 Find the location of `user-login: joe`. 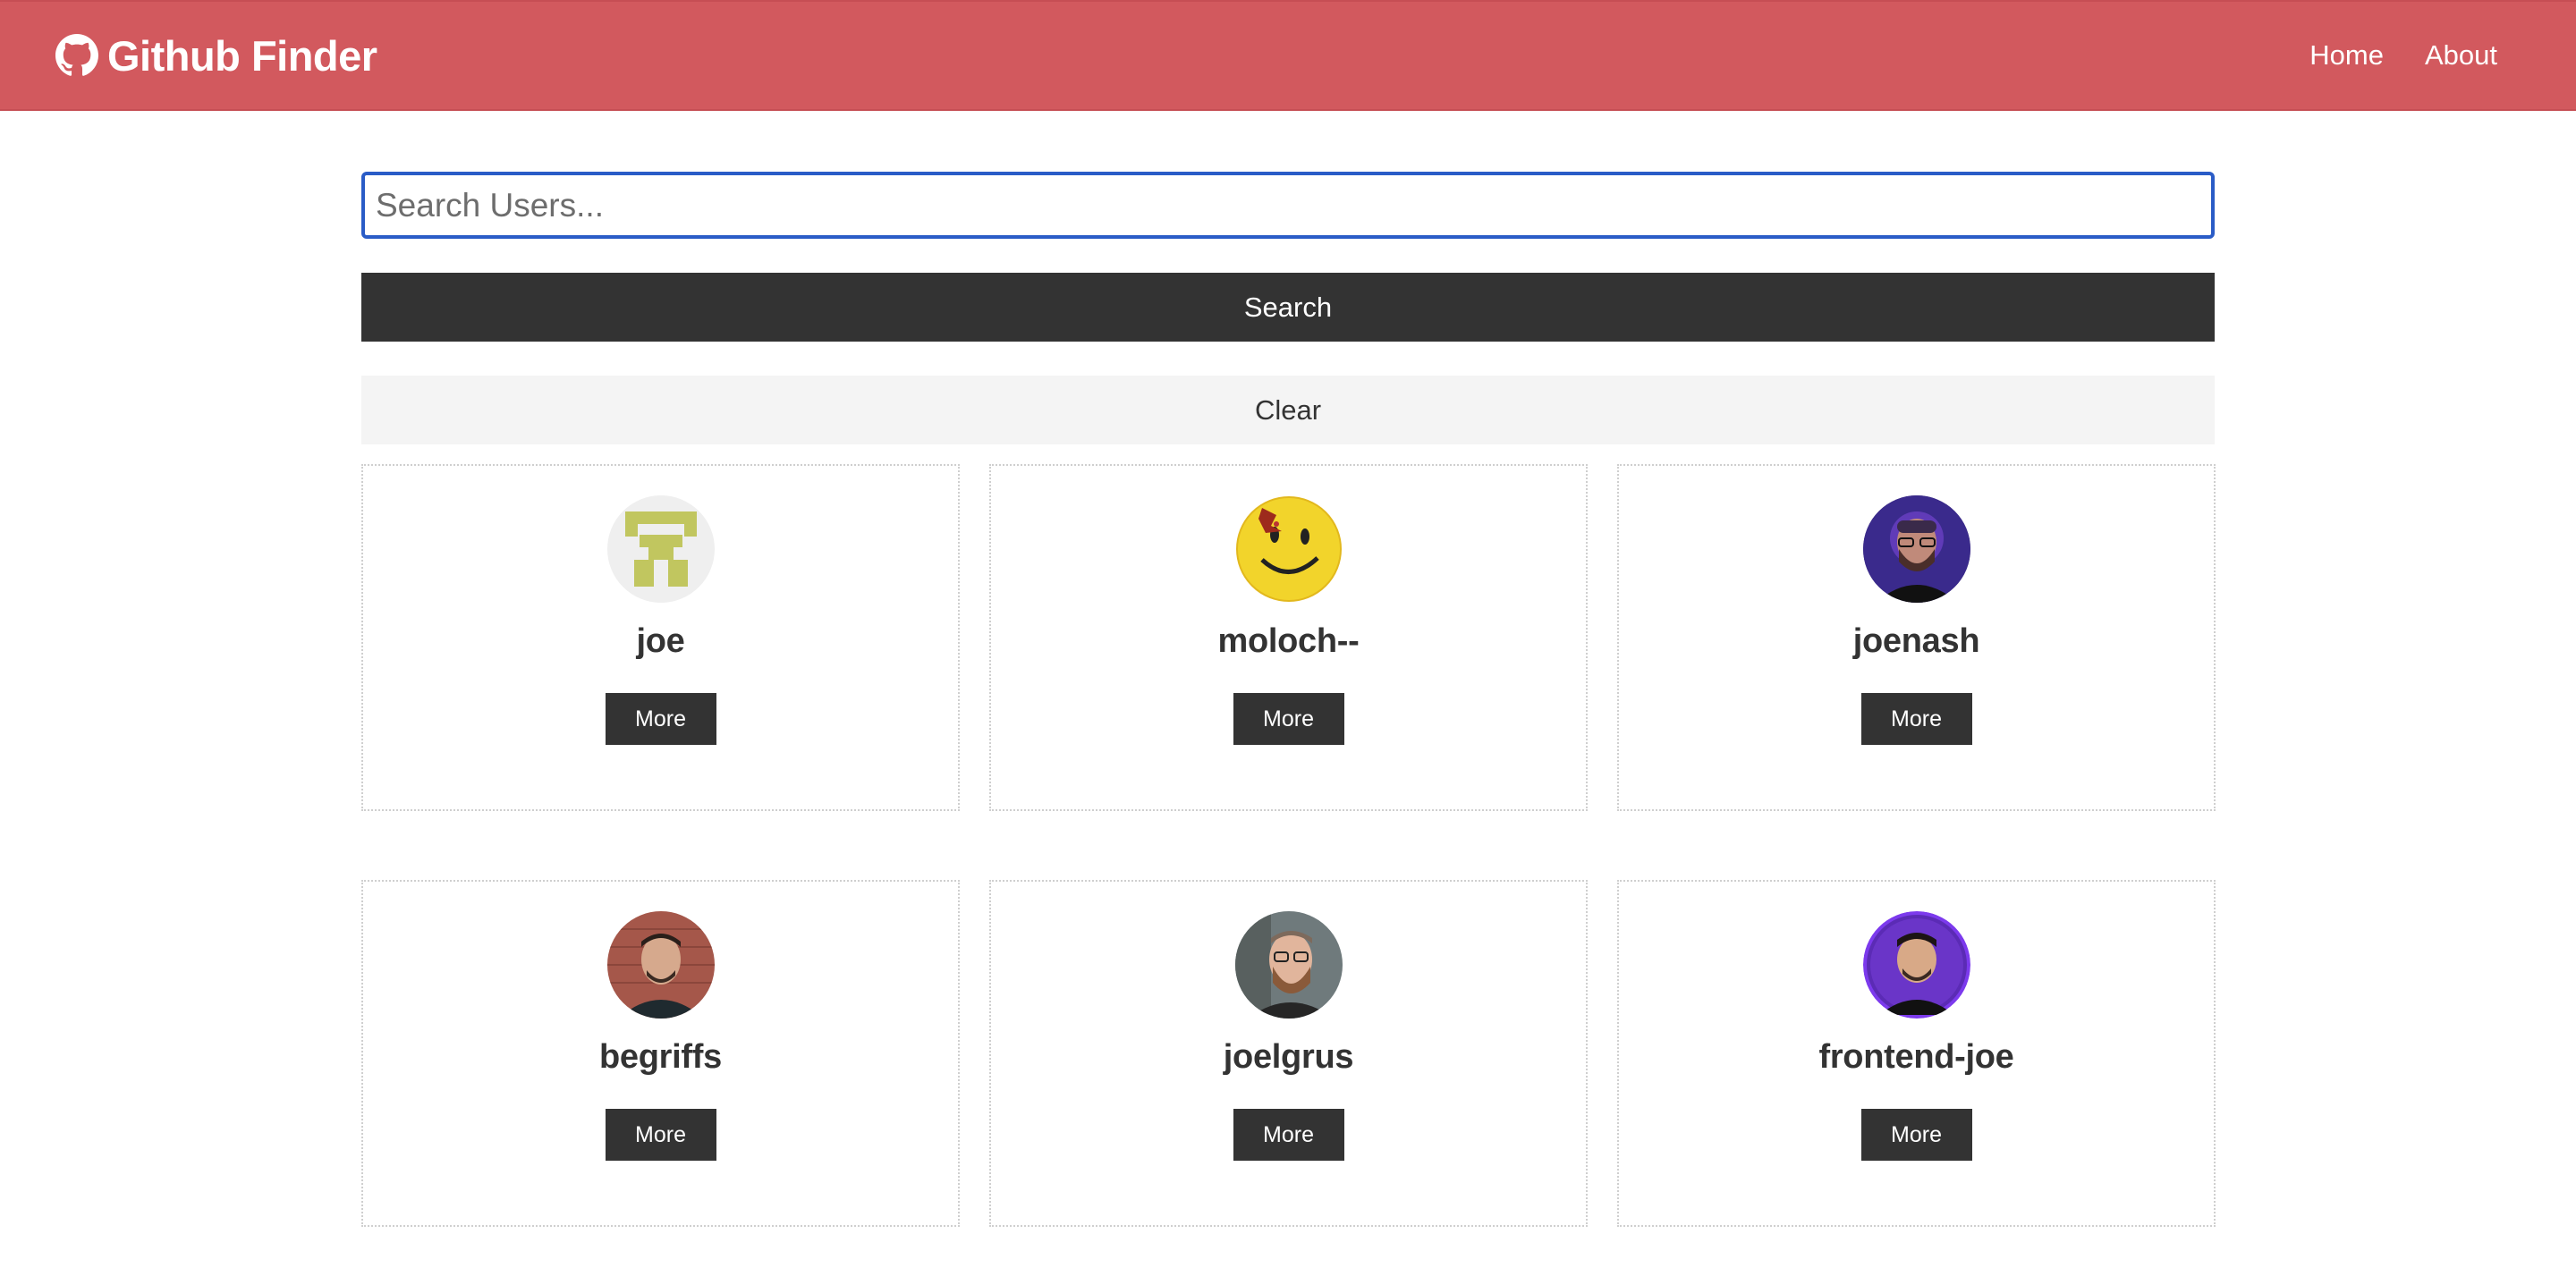

user-login: joe is located at coordinates (660, 641).